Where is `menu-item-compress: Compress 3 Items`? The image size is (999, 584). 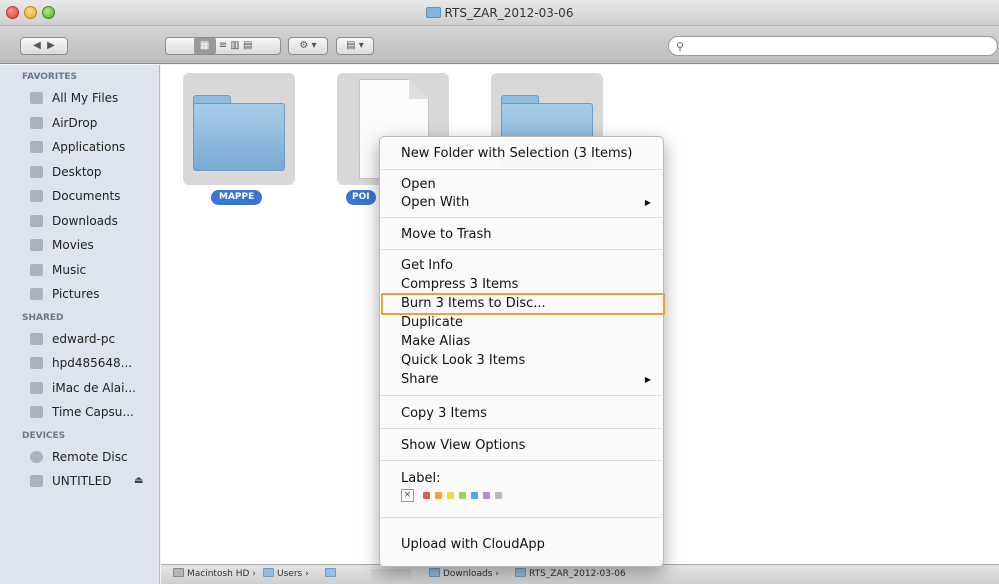
menu-item-compress: Compress 3 Items is located at coordinates (521, 284).